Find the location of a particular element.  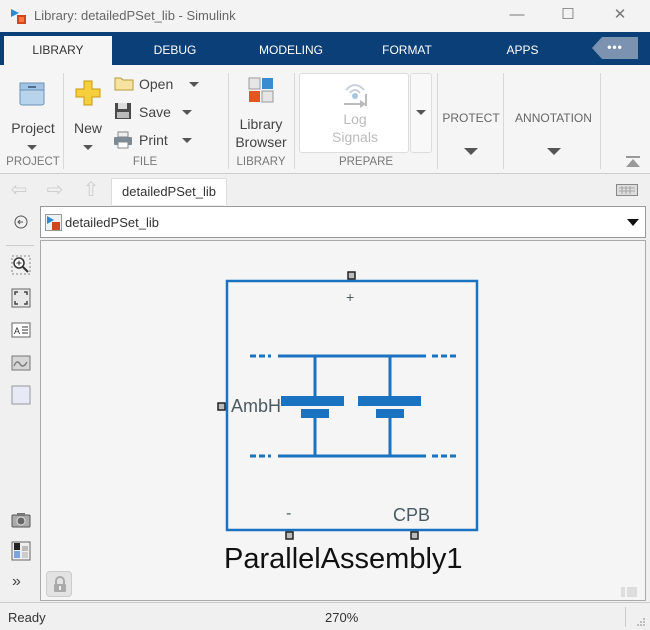

group-label-file: FILE is located at coordinates (145, 162).